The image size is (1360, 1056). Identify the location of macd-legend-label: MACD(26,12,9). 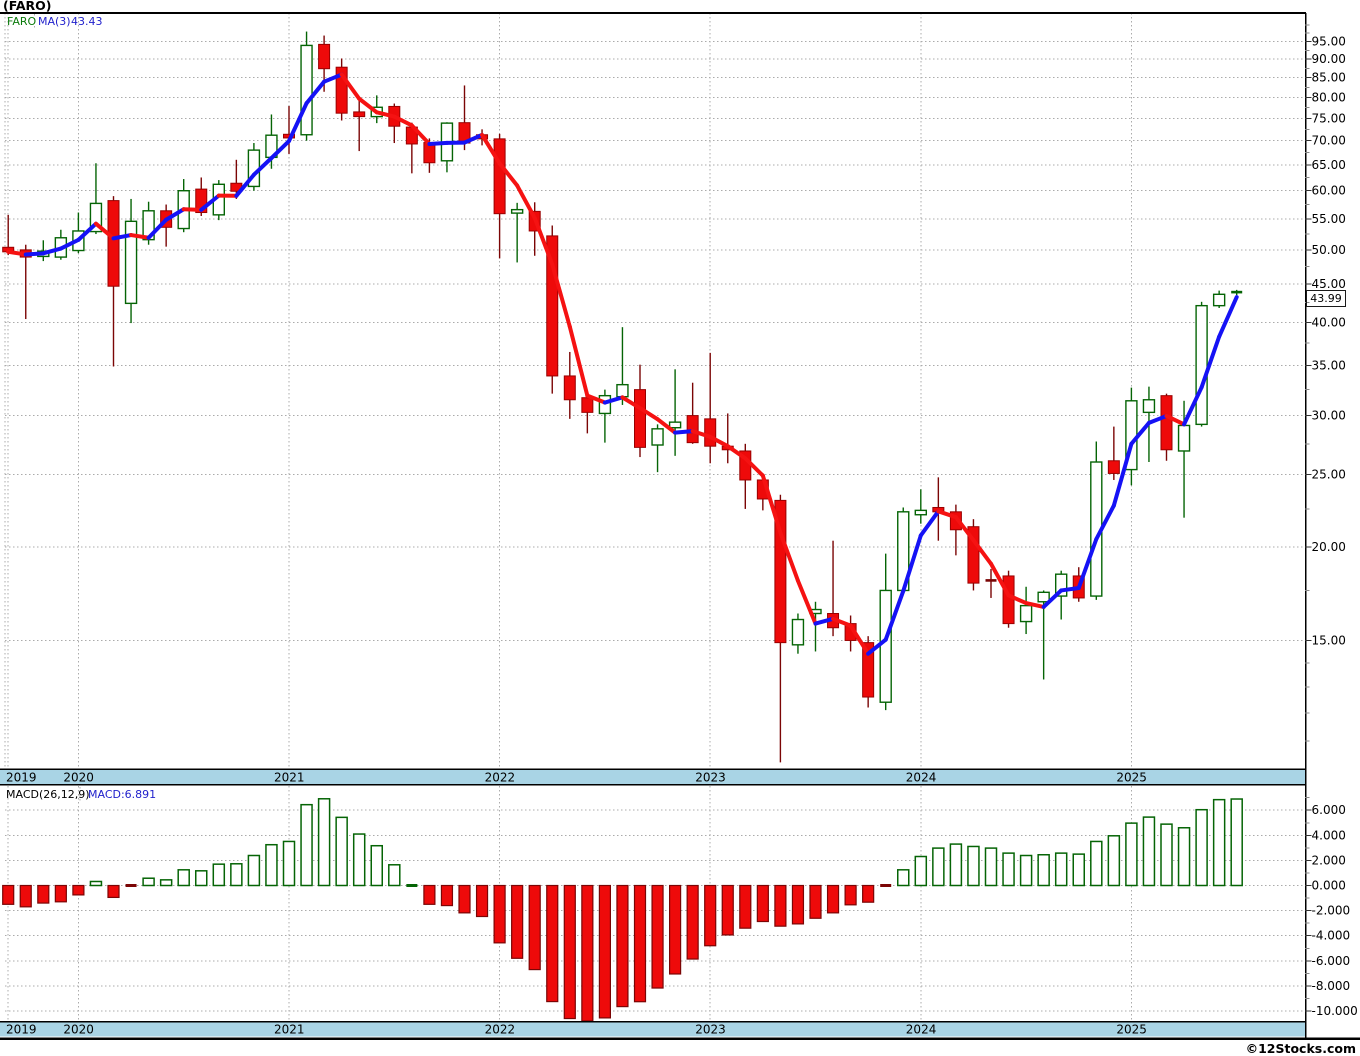
(48, 794).